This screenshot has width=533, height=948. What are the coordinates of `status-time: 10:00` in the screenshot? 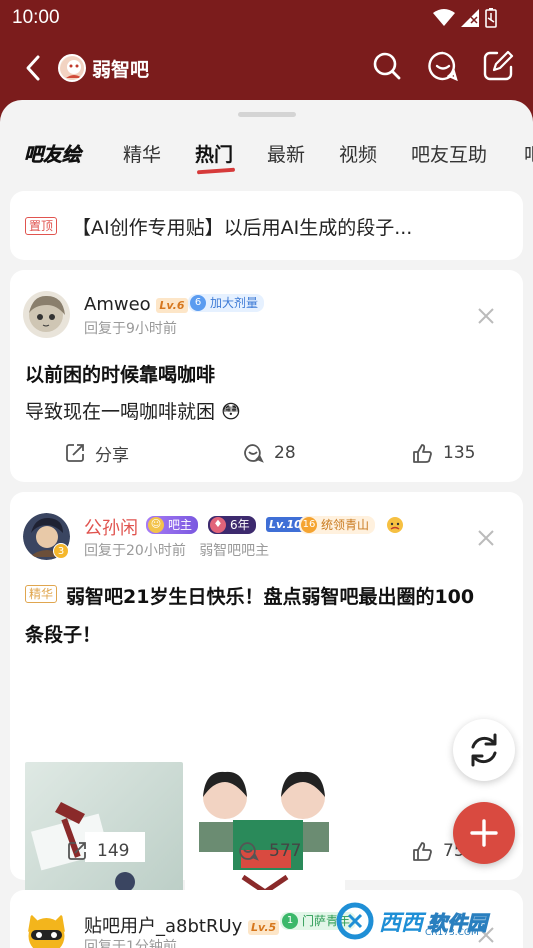 It's located at (36, 17).